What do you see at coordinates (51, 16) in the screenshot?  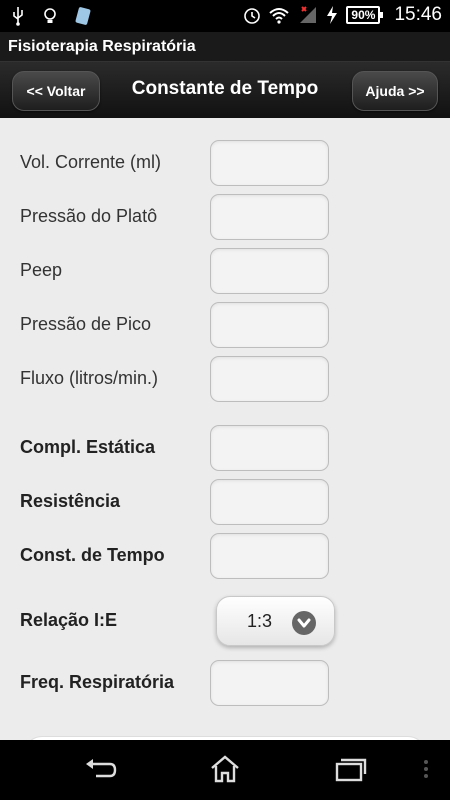 I see `lightbulb-icon` at bounding box center [51, 16].